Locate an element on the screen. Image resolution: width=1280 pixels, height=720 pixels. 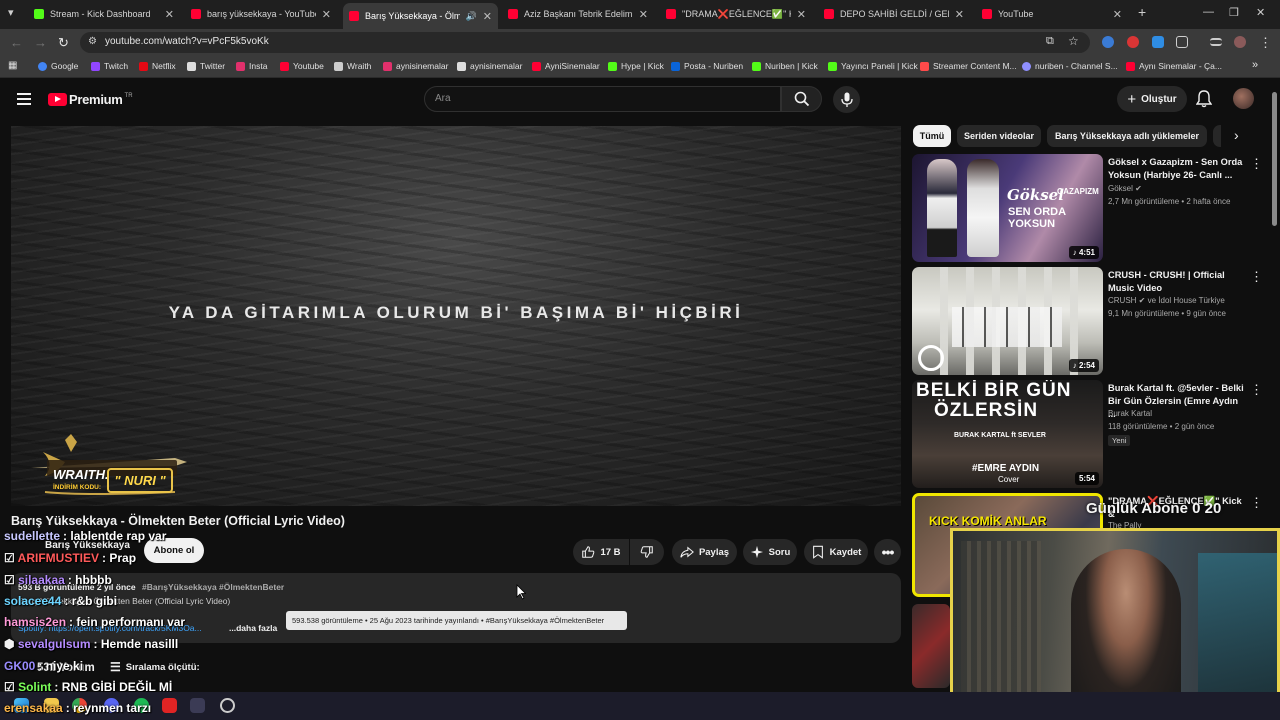
thumbnail-text: GAZAPIZM is located at coordinates (1078, 191).